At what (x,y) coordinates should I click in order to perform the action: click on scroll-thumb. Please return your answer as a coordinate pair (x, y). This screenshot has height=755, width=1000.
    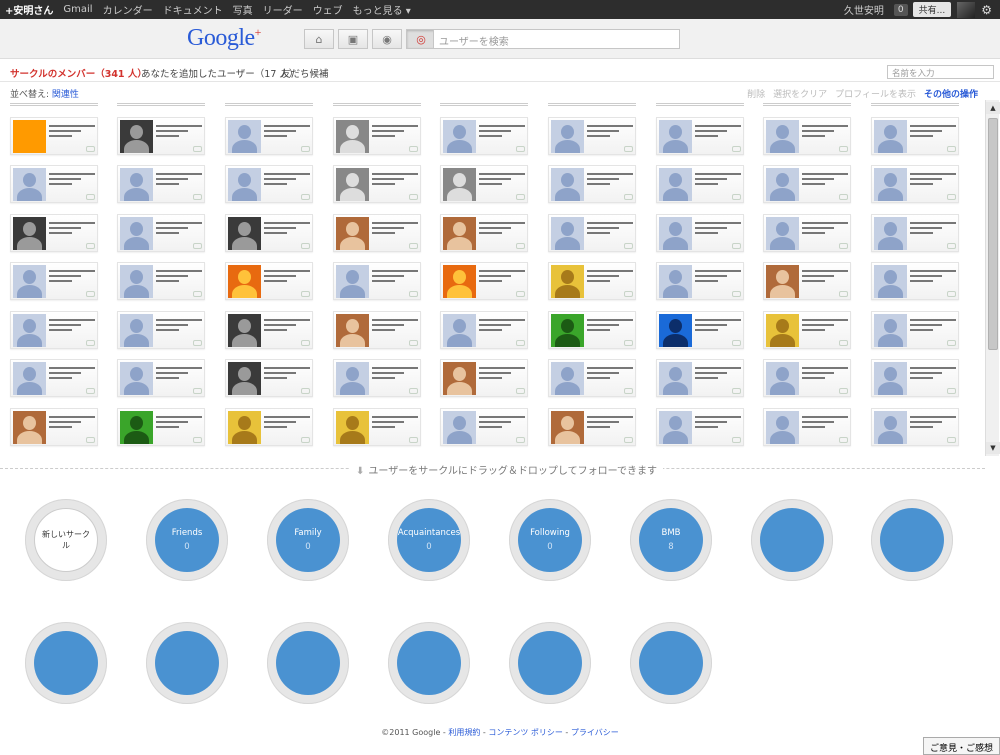
    Looking at the image, I should click on (993, 234).